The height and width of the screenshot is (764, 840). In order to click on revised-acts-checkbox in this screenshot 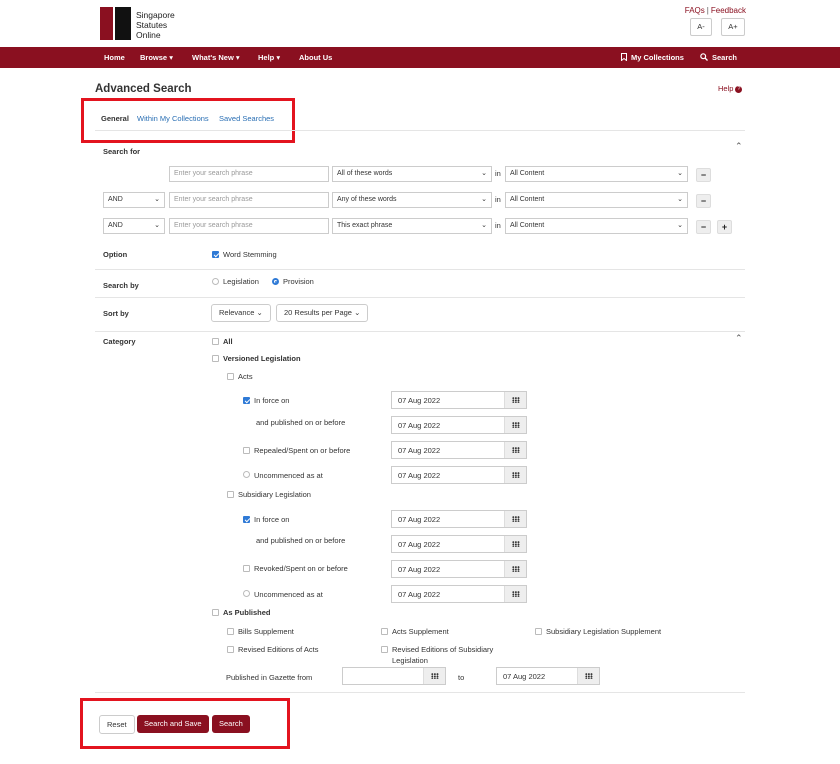, I will do `click(230, 649)`.